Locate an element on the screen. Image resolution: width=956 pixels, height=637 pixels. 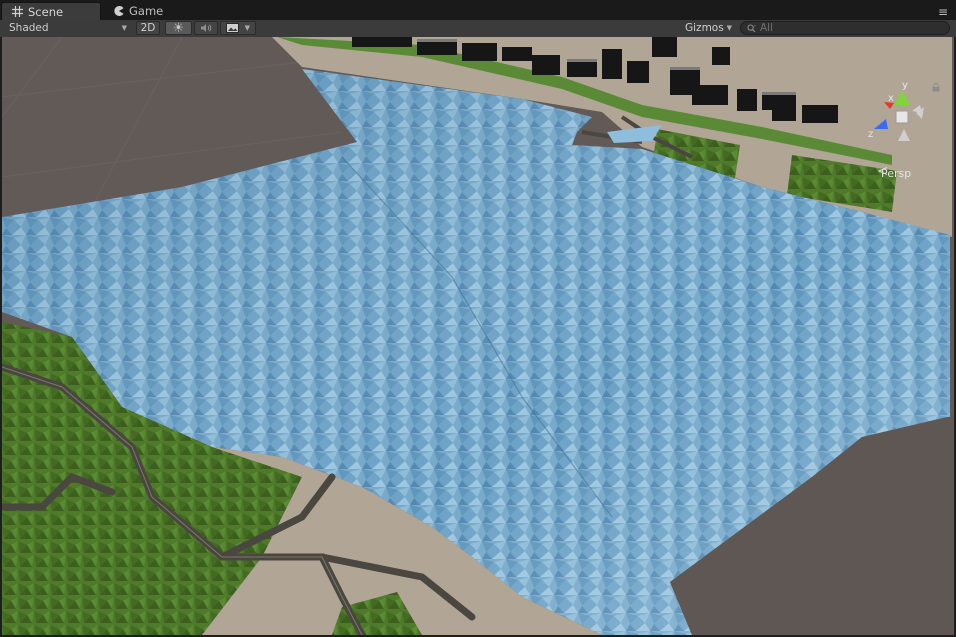
editor-tab-bar: Scene Game ≡ is located at coordinates (478, 10).